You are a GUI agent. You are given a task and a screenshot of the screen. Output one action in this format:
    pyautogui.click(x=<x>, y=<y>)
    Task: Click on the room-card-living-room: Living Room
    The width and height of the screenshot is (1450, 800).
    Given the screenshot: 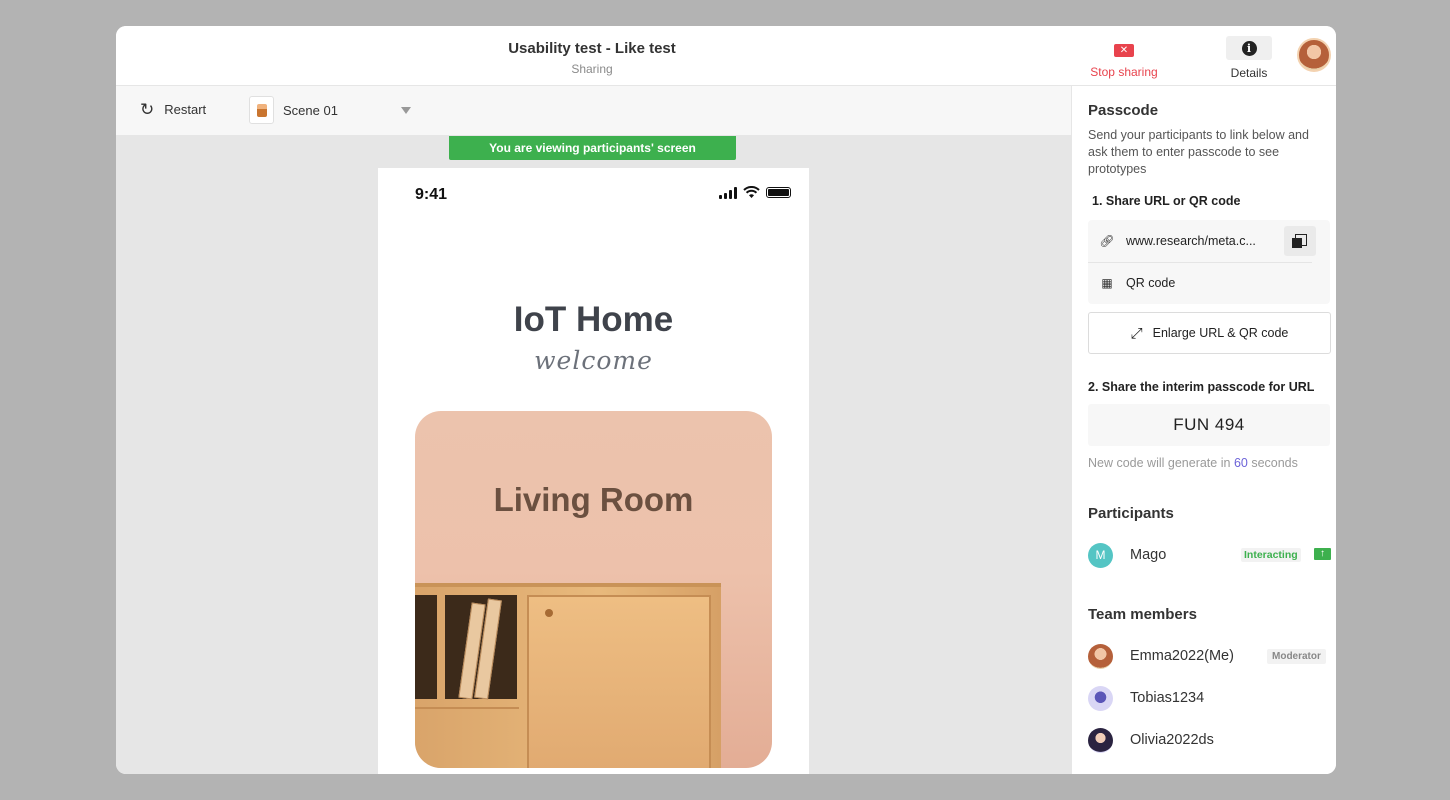 What is the action you would take?
    pyautogui.click(x=593, y=589)
    